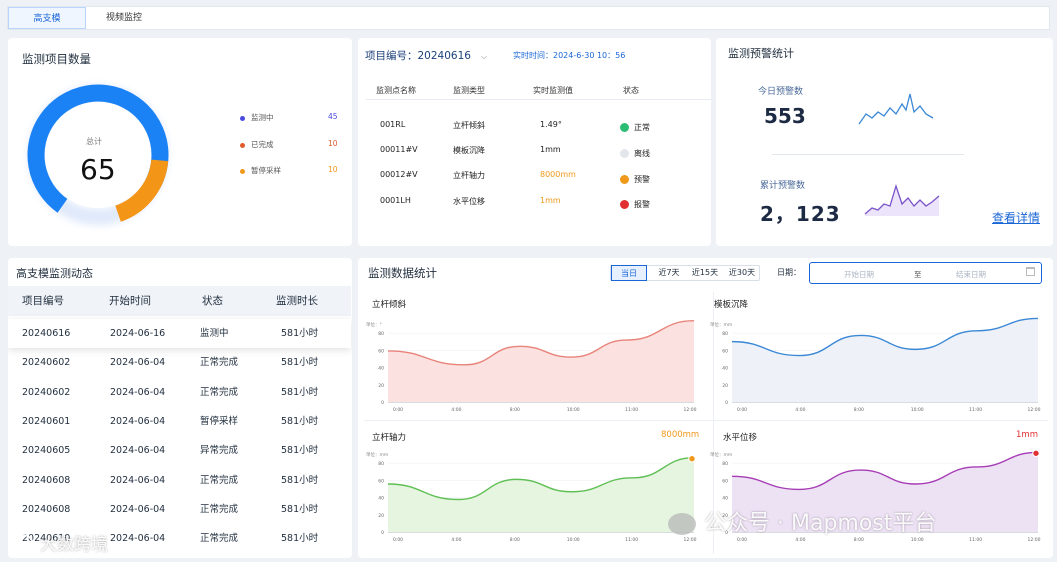  I want to click on range-selector: 当日 近7天 近15天 近30天, so click(685, 273).